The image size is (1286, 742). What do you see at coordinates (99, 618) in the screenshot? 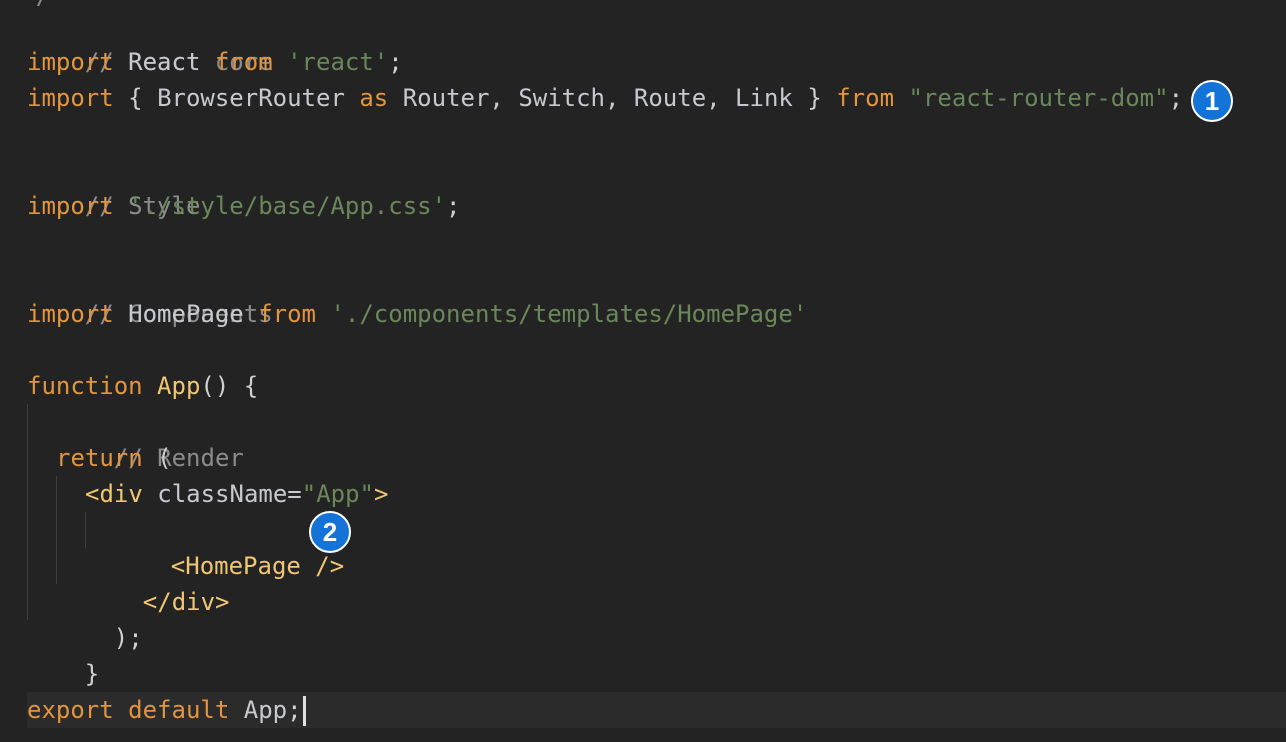
I see `code-line-17: );` at bounding box center [99, 618].